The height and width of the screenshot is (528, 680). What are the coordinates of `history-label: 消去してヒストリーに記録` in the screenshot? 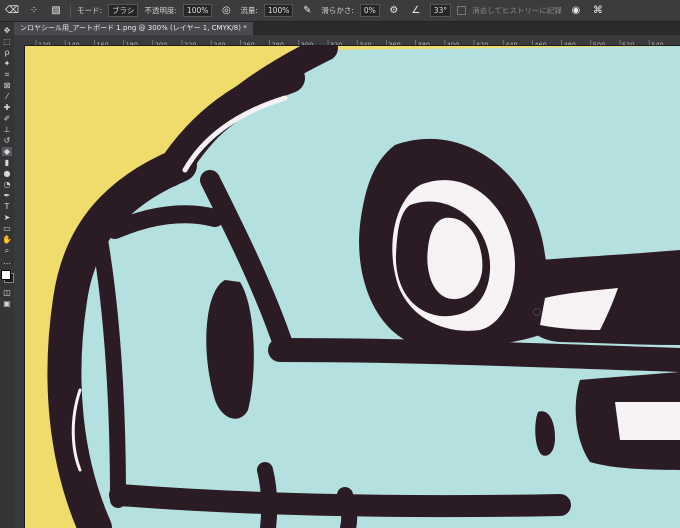 It's located at (517, 10).